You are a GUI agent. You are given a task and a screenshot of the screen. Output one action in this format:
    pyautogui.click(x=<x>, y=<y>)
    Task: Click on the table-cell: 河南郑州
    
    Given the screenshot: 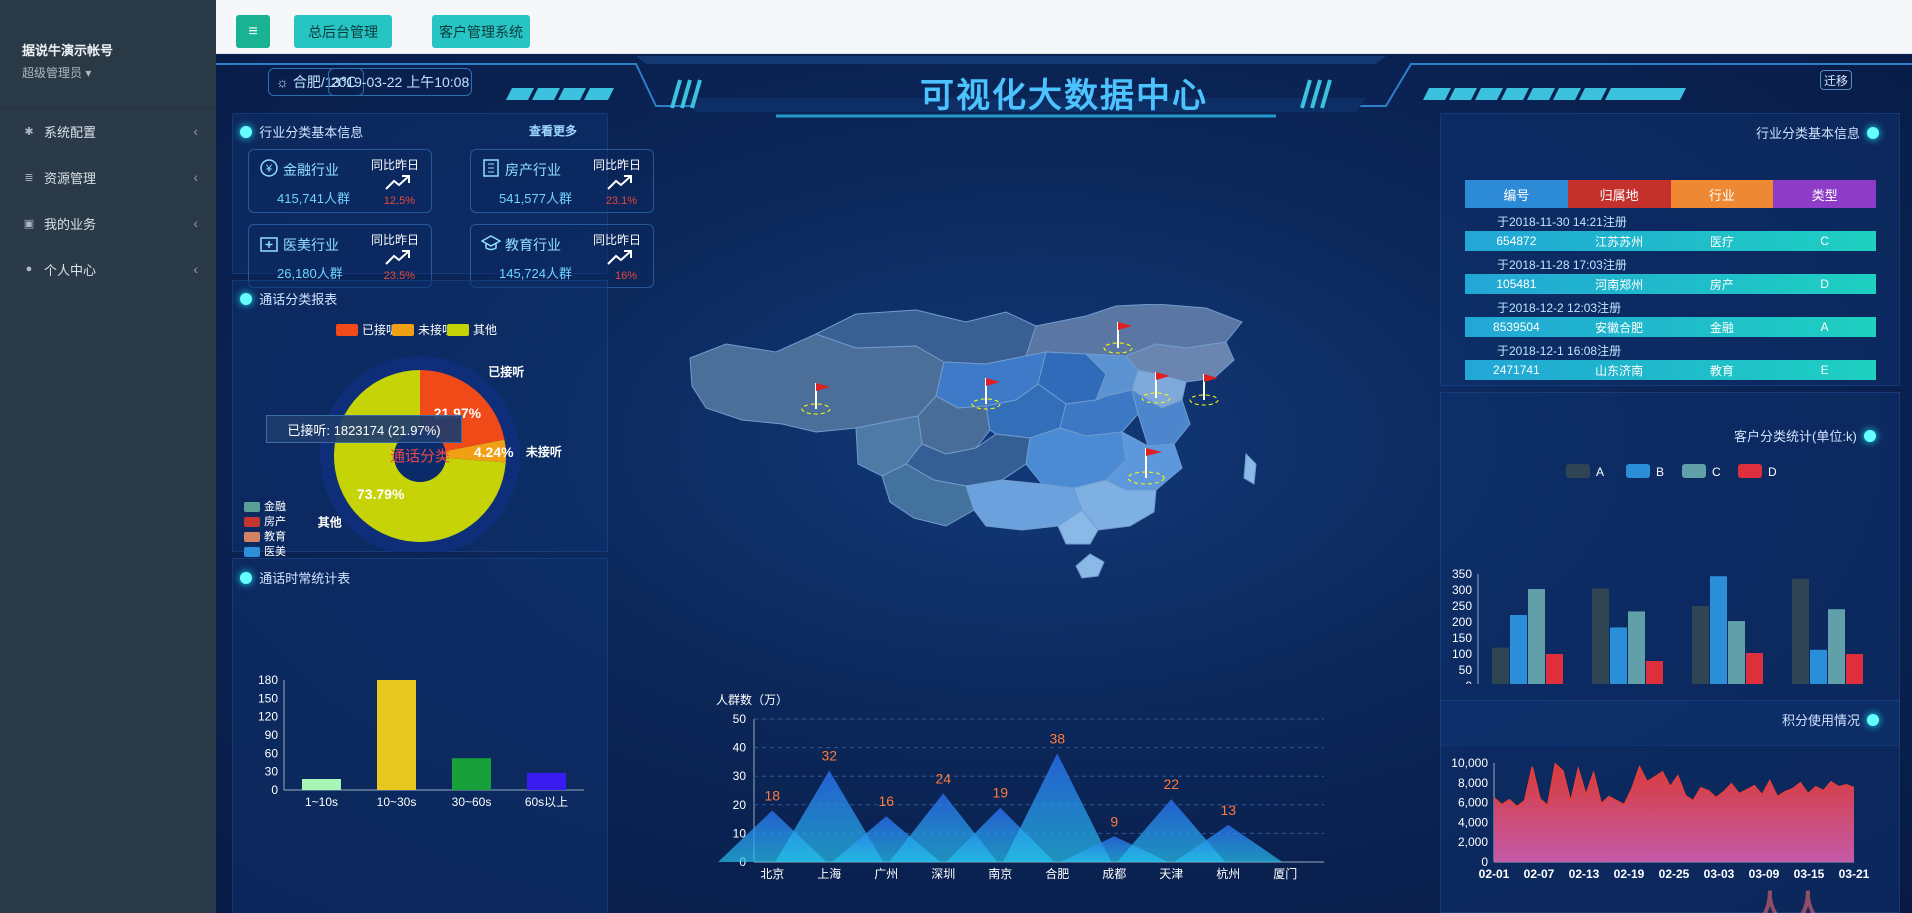 What is the action you would take?
    pyautogui.click(x=1619, y=284)
    